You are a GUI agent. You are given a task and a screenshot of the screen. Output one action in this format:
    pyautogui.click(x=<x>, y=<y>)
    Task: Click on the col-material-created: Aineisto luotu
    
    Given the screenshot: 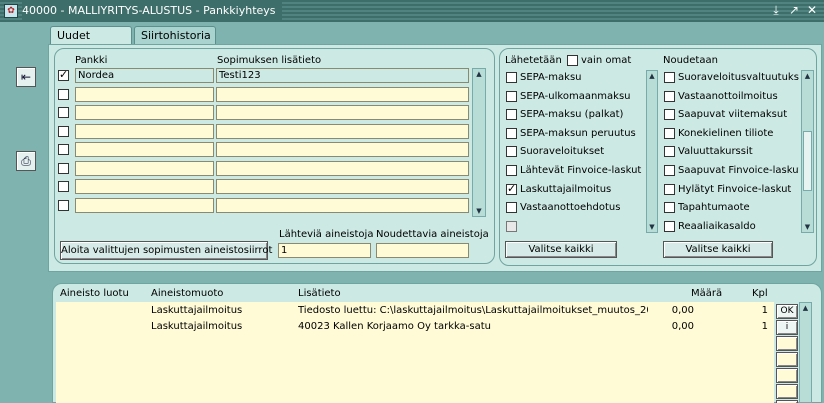 What is the action you would take?
    pyautogui.click(x=94, y=293)
    